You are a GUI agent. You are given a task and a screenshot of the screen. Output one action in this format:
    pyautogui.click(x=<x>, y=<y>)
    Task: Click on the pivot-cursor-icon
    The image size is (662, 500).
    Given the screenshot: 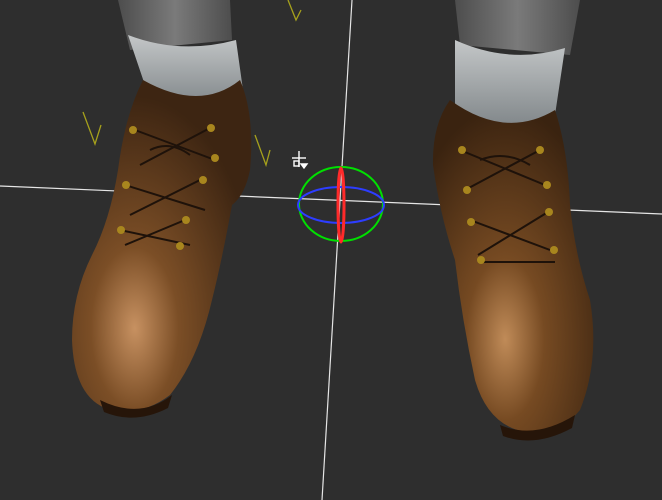 What is the action you would take?
    pyautogui.click(x=300, y=160)
    